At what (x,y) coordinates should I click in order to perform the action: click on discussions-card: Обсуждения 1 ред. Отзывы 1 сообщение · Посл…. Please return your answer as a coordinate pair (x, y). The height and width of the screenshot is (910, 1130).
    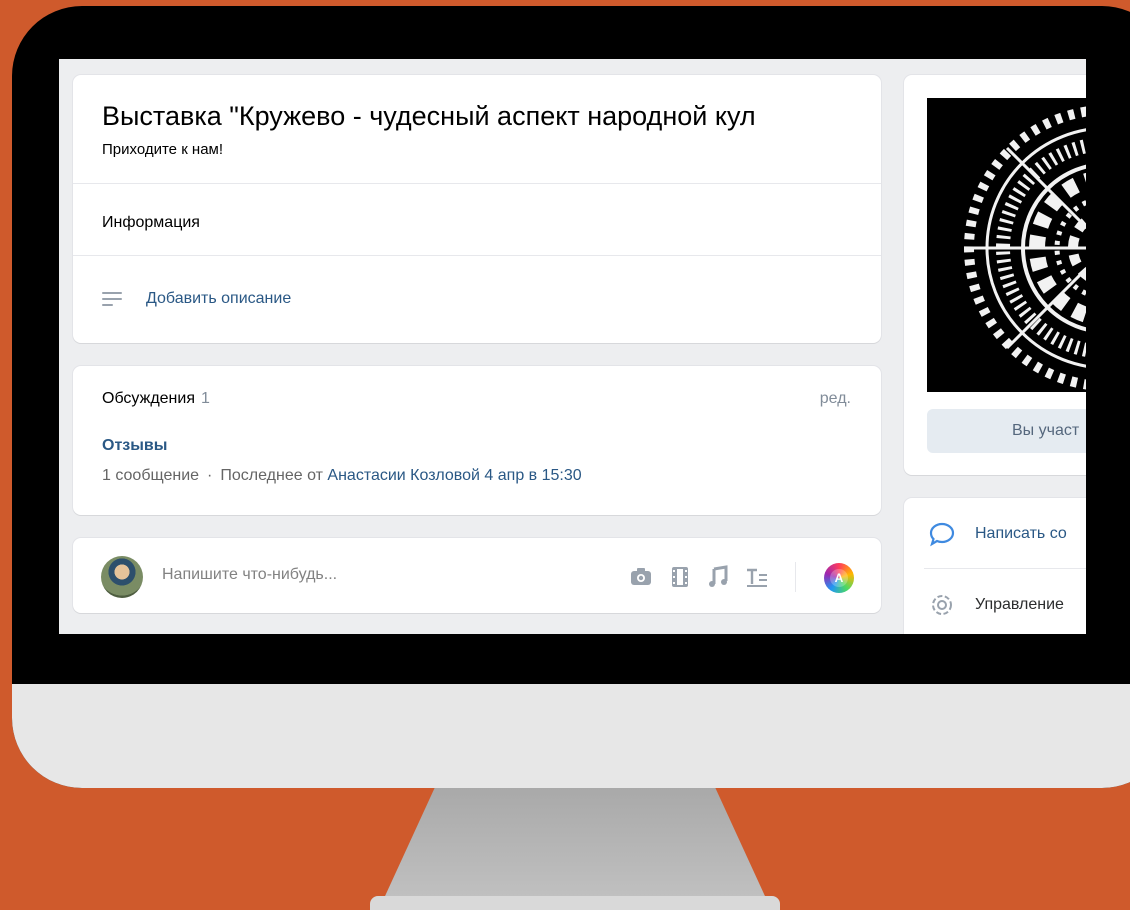
    Looking at the image, I should click on (477, 440).